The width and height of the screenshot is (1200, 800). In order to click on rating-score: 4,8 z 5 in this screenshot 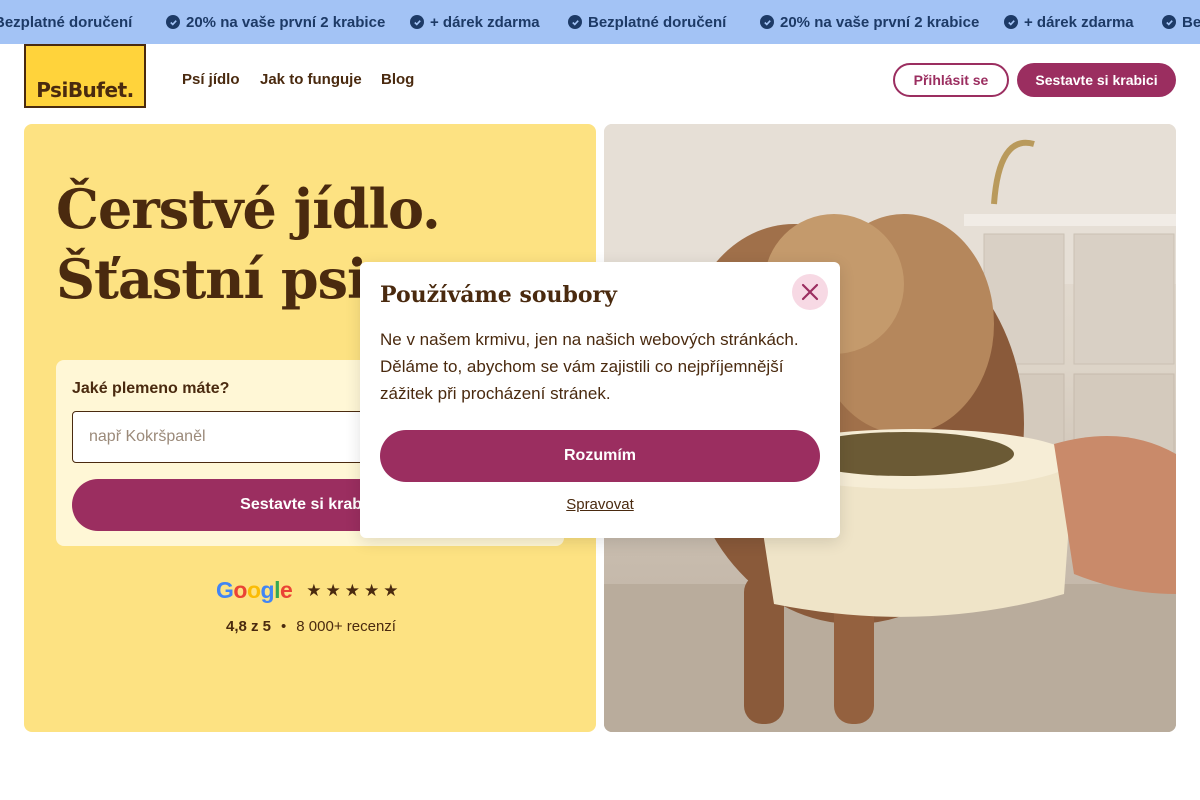, I will do `click(249, 626)`.